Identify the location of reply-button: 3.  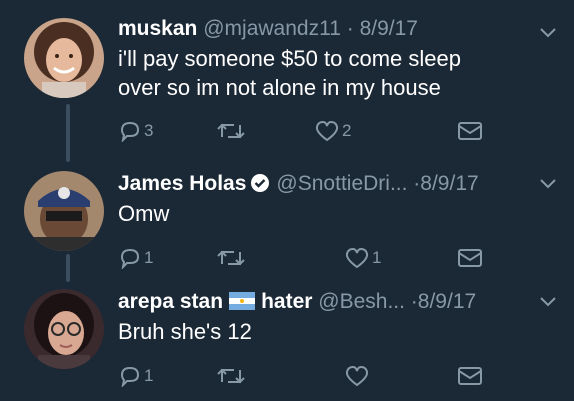
(135, 131).